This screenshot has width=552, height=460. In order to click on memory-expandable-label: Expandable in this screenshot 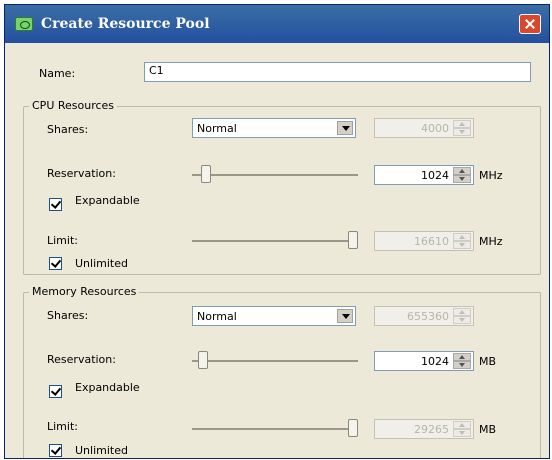, I will do `click(107, 387)`.